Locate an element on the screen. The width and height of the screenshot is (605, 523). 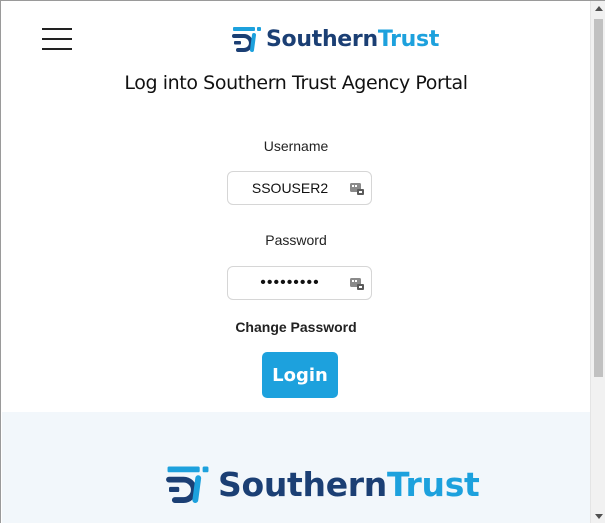
change-password-link: Change Password is located at coordinates (296, 327).